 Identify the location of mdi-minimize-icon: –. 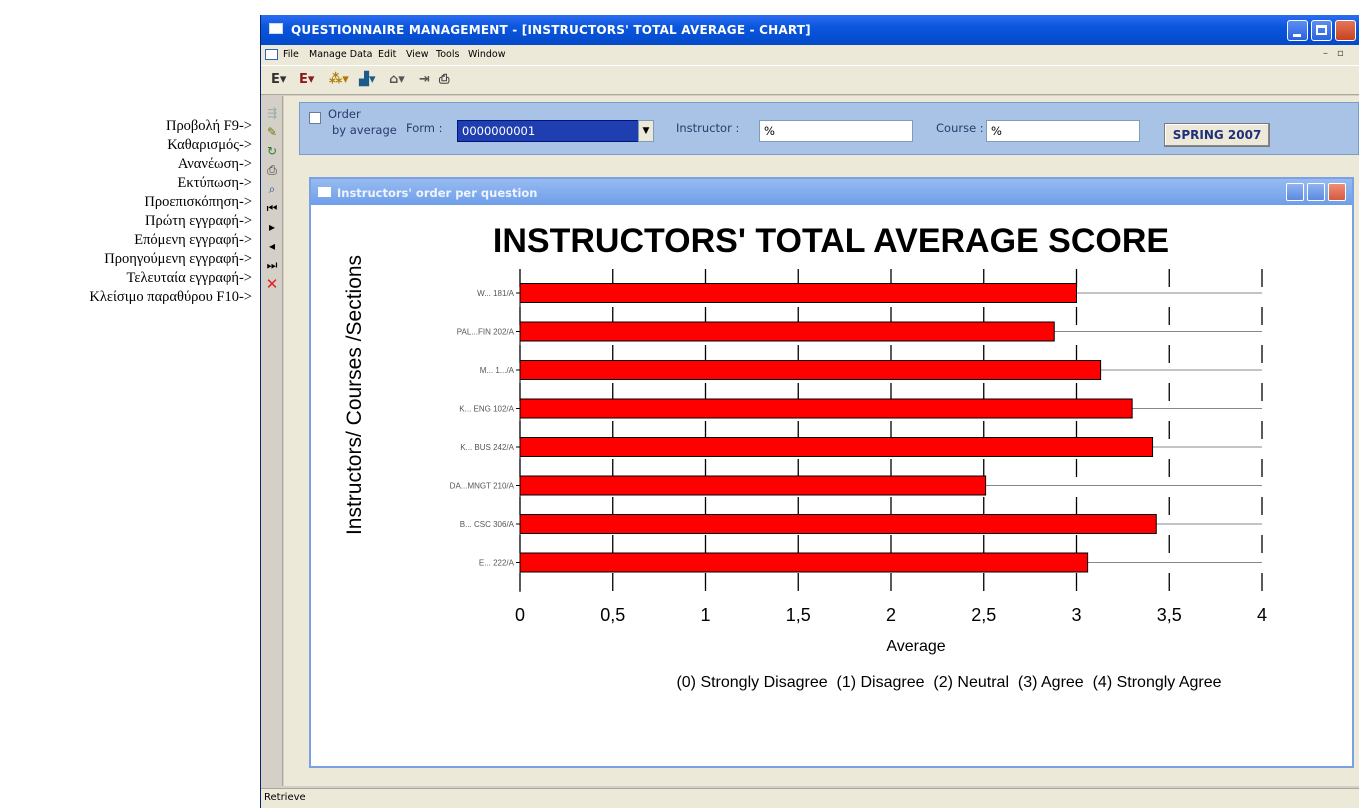
(1325, 53).